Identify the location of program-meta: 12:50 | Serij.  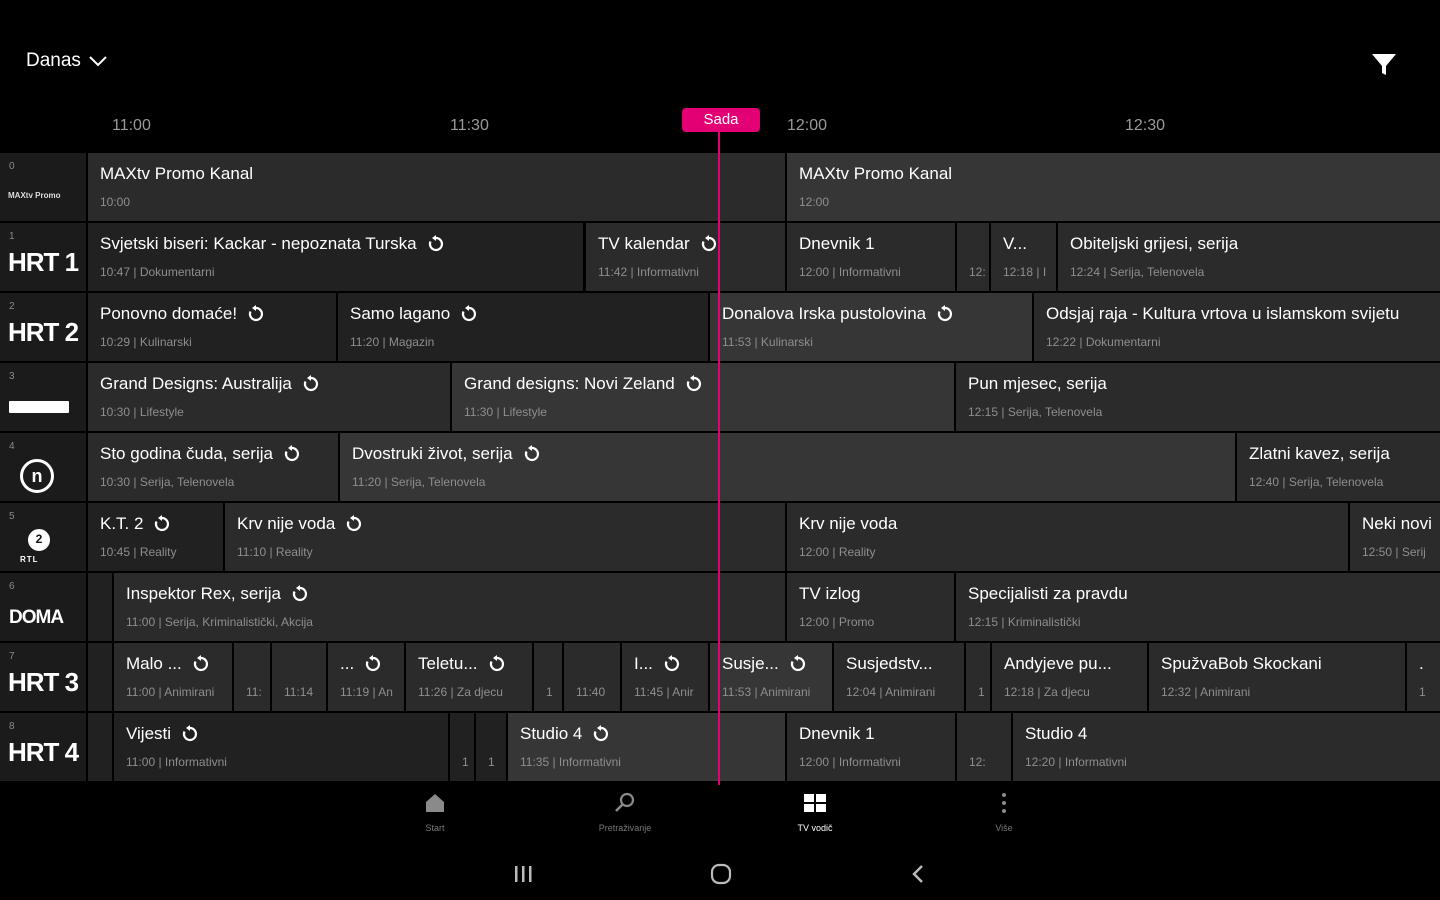
(1394, 552).